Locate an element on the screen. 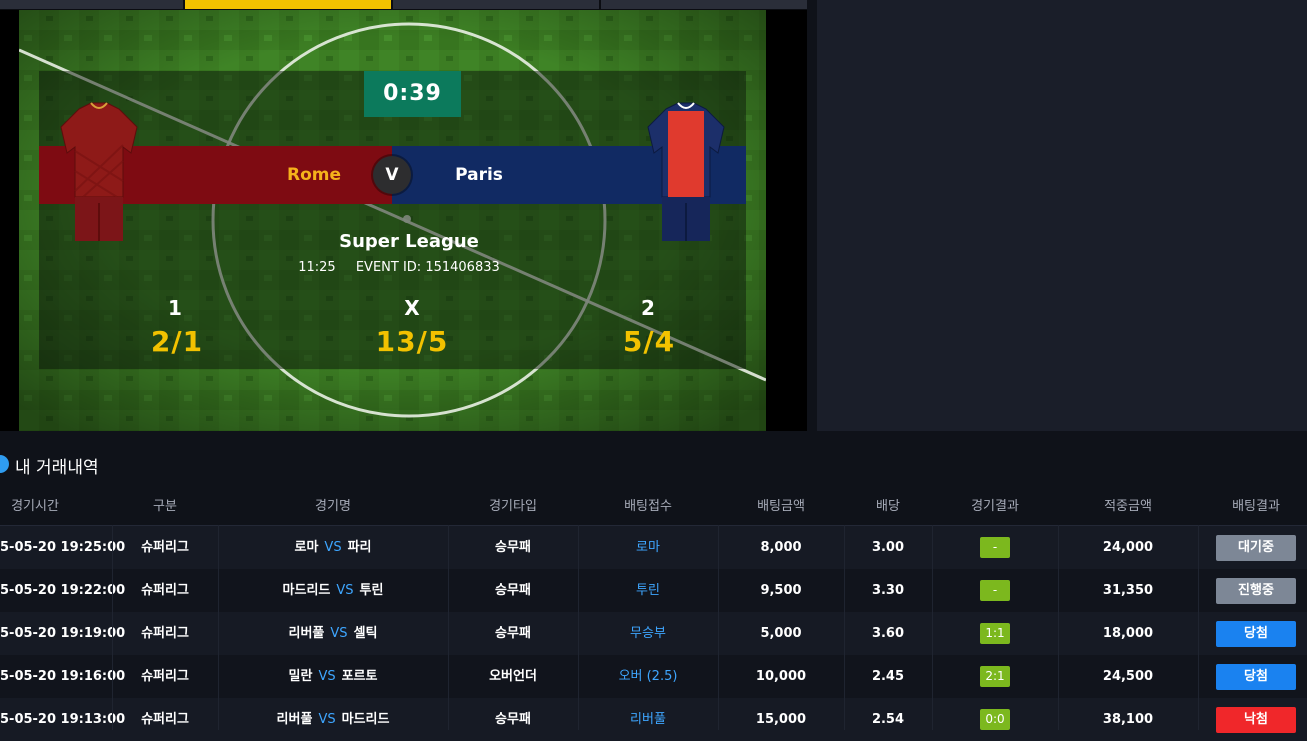 This screenshot has height=741, width=1307. row-match: 마드리드 VS 투린 is located at coordinates (333, 590).